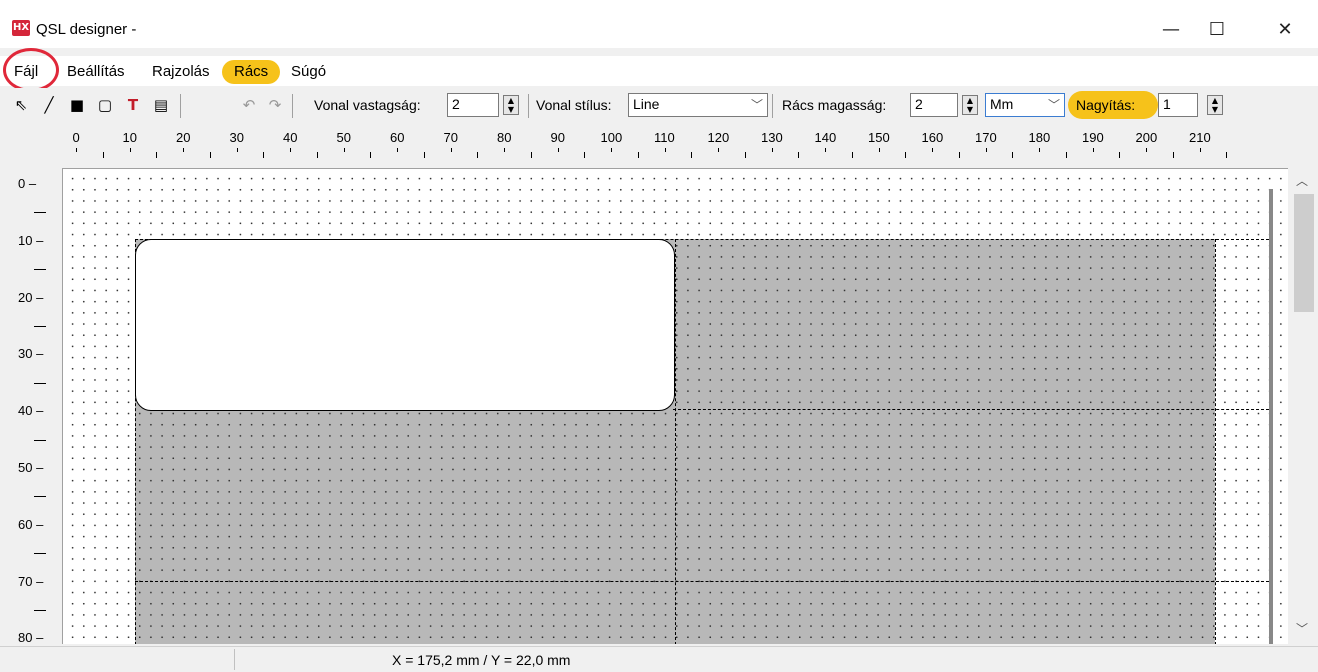  I want to click on unit-value: Mm, so click(1002, 104).